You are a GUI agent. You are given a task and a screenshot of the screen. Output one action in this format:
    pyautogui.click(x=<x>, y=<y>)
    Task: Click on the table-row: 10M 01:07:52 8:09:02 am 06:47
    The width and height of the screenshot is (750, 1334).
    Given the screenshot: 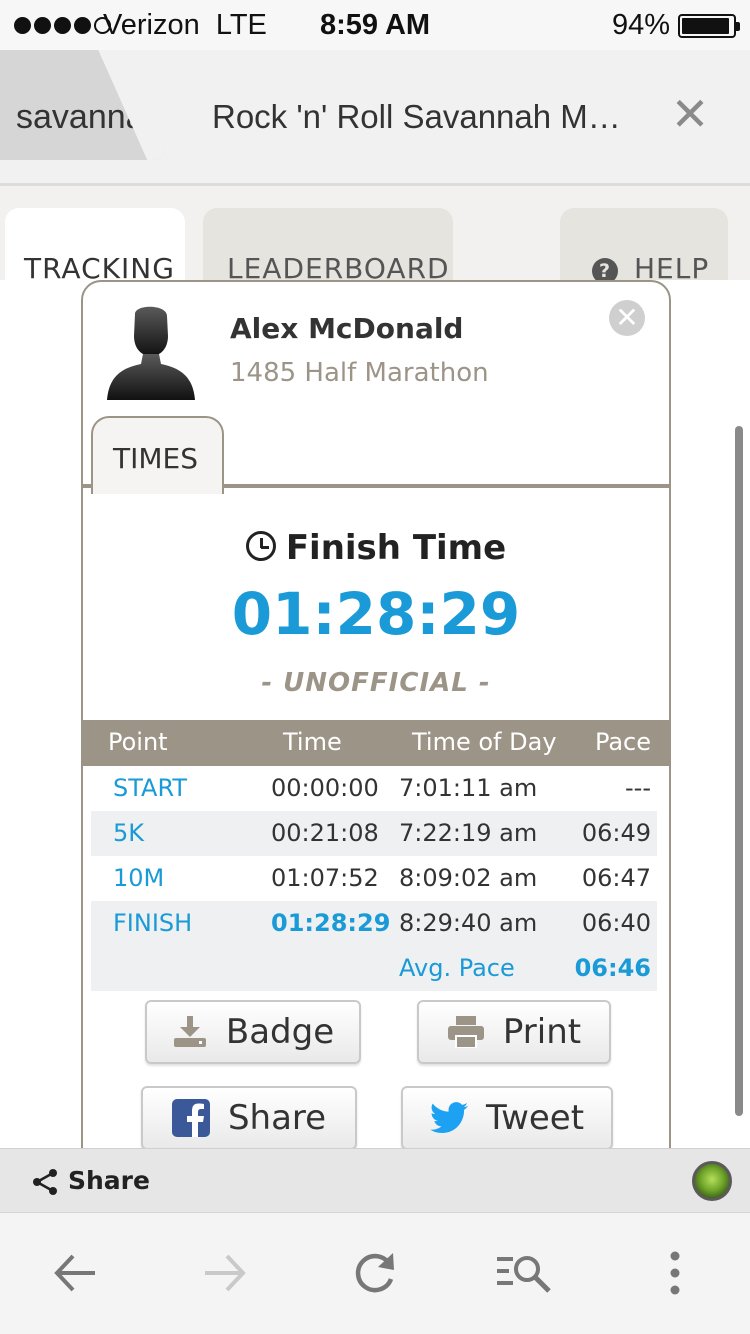 What is the action you would take?
    pyautogui.click(x=374, y=878)
    